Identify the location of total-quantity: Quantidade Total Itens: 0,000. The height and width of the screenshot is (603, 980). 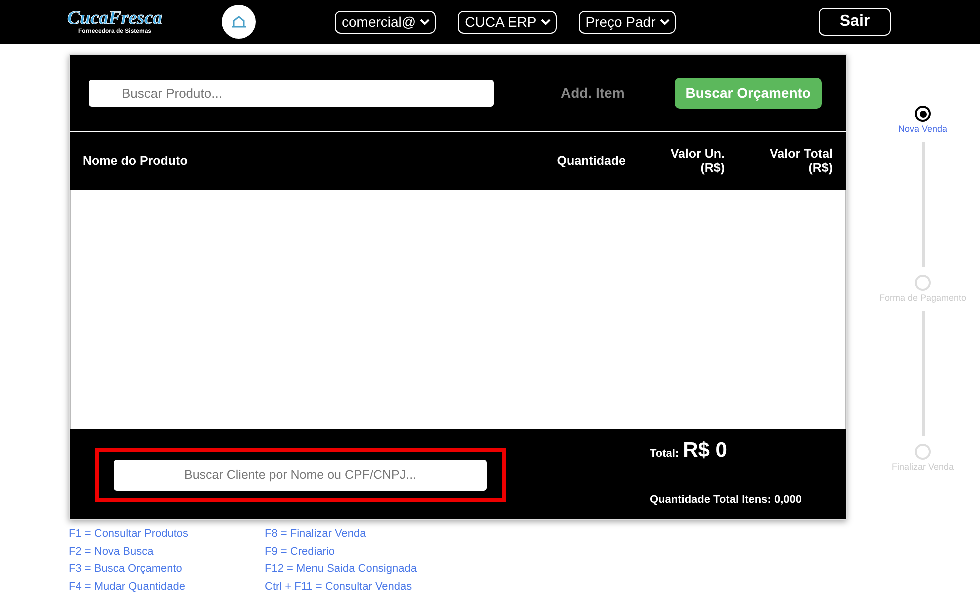
(726, 500).